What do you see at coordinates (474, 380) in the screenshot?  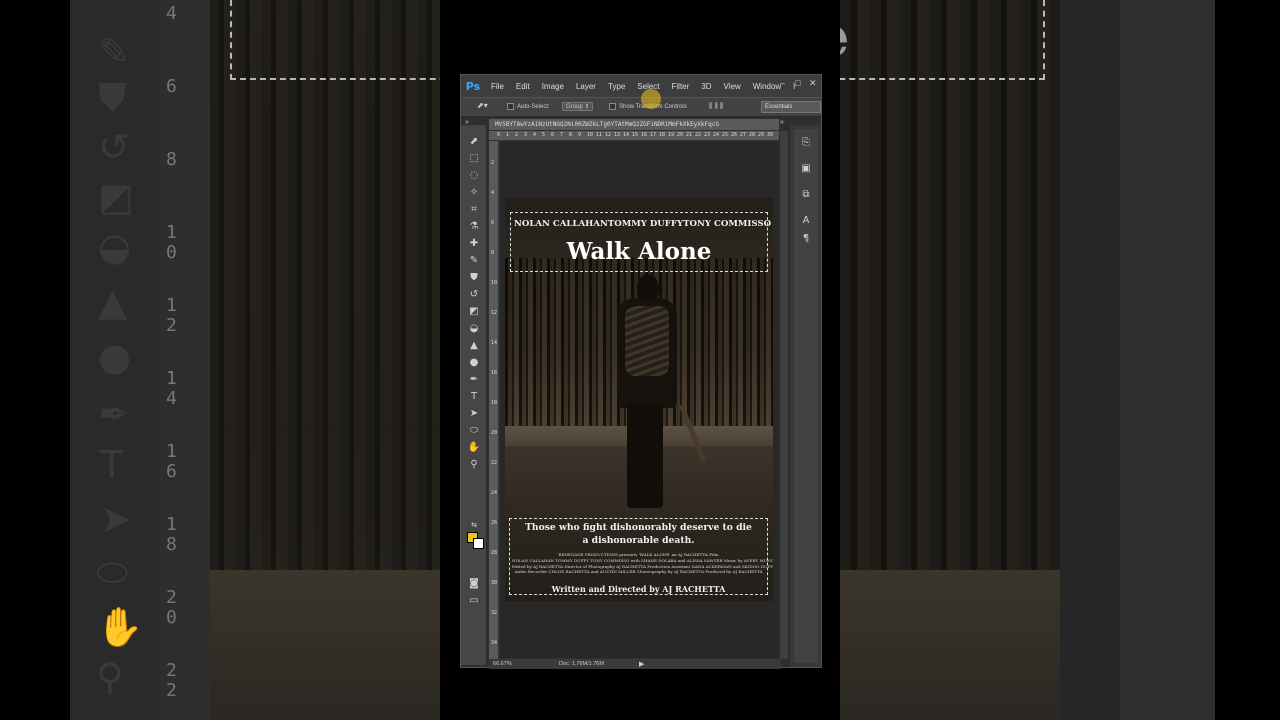 I see `pen-tool-icon: ✒` at bounding box center [474, 380].